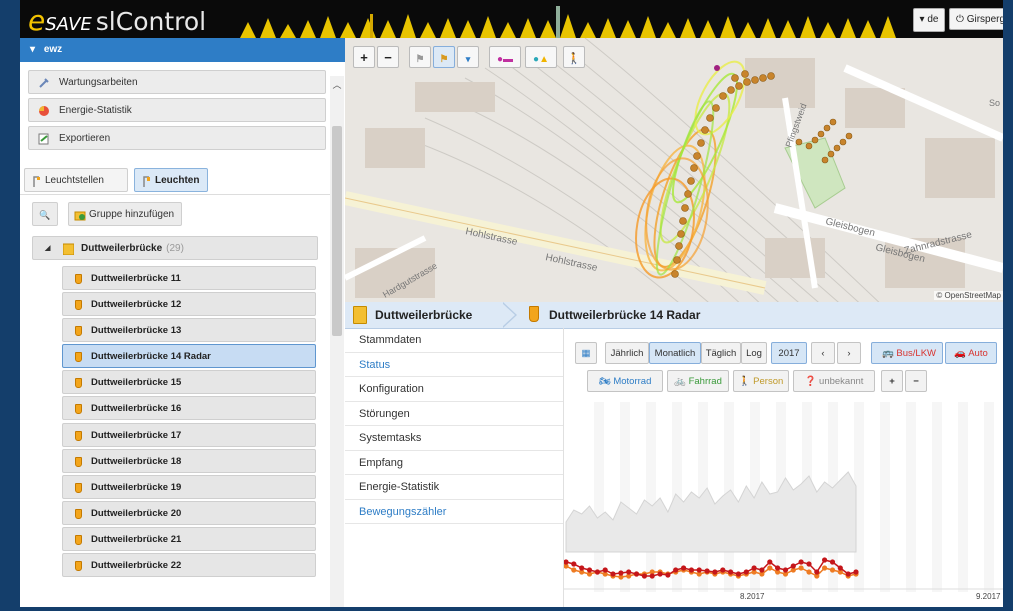 The height and width of the screenshot is (611, 1013). Describe the element at coordinates (505, 59) in the screenshot. I see `status-layer-icon: ●▬` at that location.